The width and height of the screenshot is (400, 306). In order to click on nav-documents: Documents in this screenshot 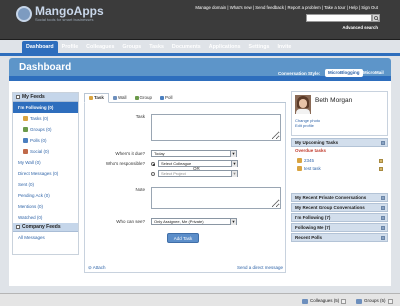, I will do `click(186, 47)`.